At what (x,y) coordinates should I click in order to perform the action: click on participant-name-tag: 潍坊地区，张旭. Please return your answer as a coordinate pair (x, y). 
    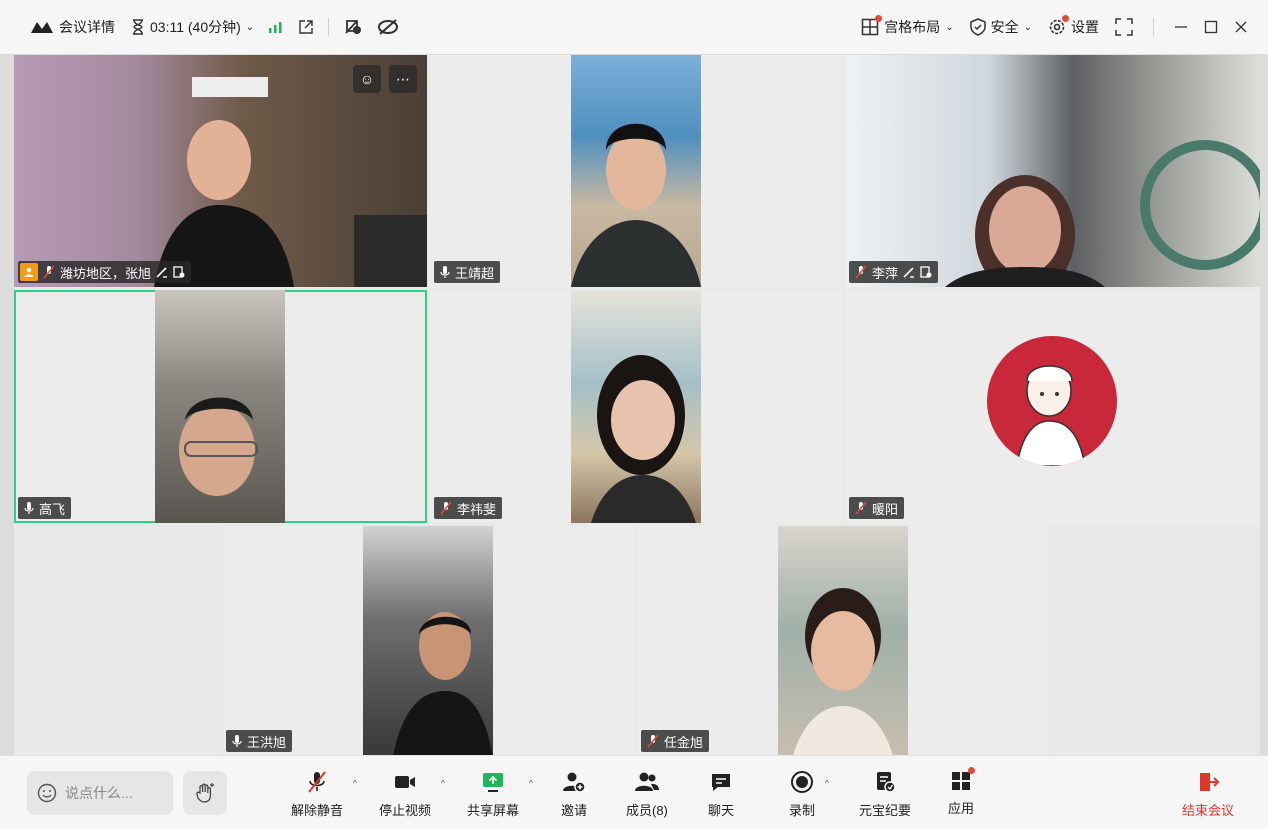
    Looking at the image, I should click on (105, 272).